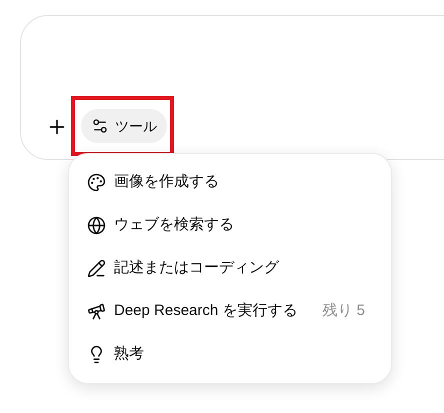 The image size is (444, 413). Describe the element at coordinates (124, 126) in the screenshot. I see `tools-button: ツール` at that location.